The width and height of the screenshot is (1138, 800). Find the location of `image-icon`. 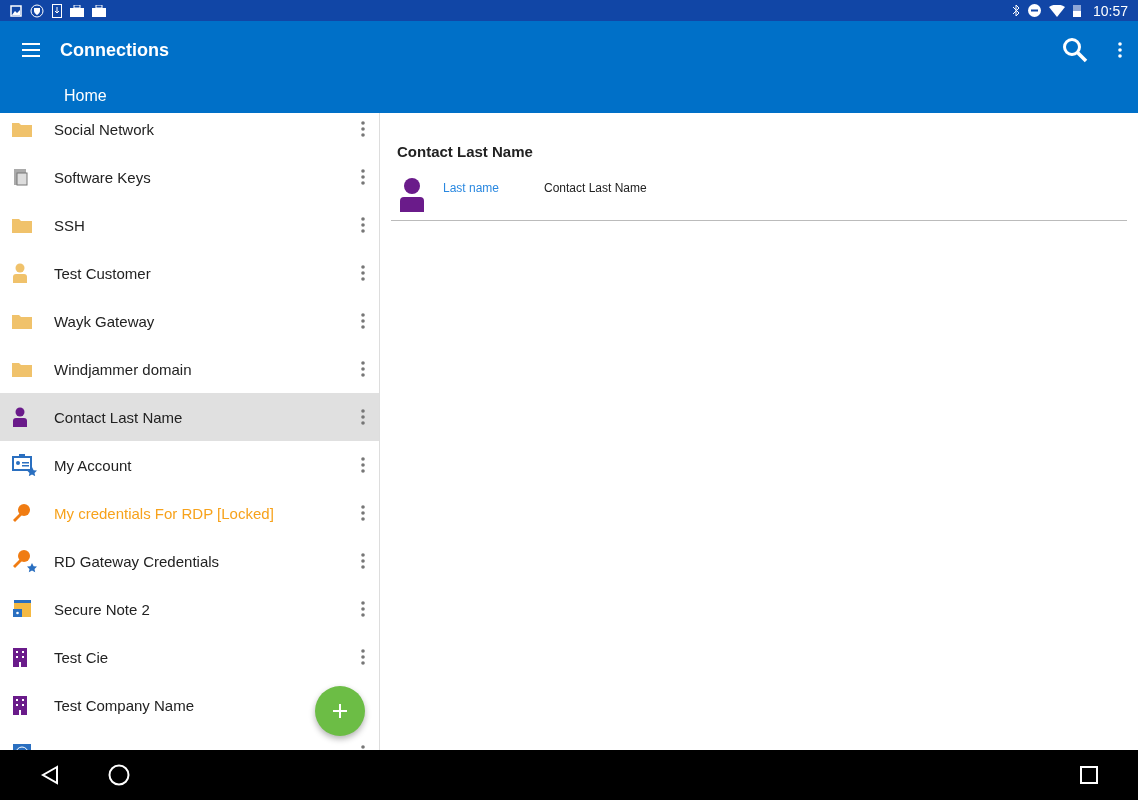

image-icon is located at coordinates (16, 10).